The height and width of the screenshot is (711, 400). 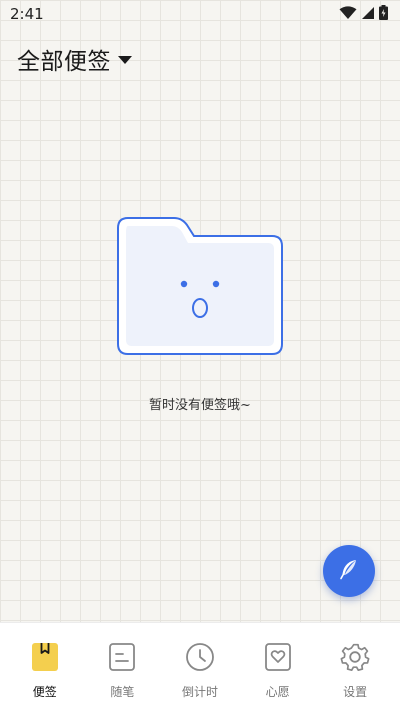 What do you see at coordinates (122, 657) in the screenshot?
I see `notebook-icon` at bounding box center [122, 657].